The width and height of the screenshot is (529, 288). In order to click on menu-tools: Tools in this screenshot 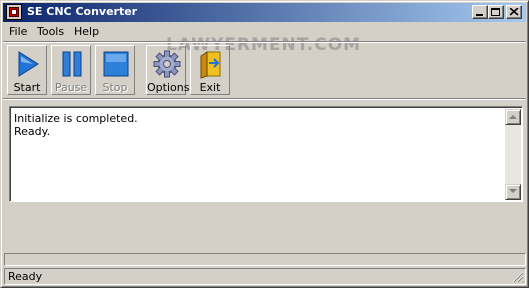, I will do `click(50, 31)`.